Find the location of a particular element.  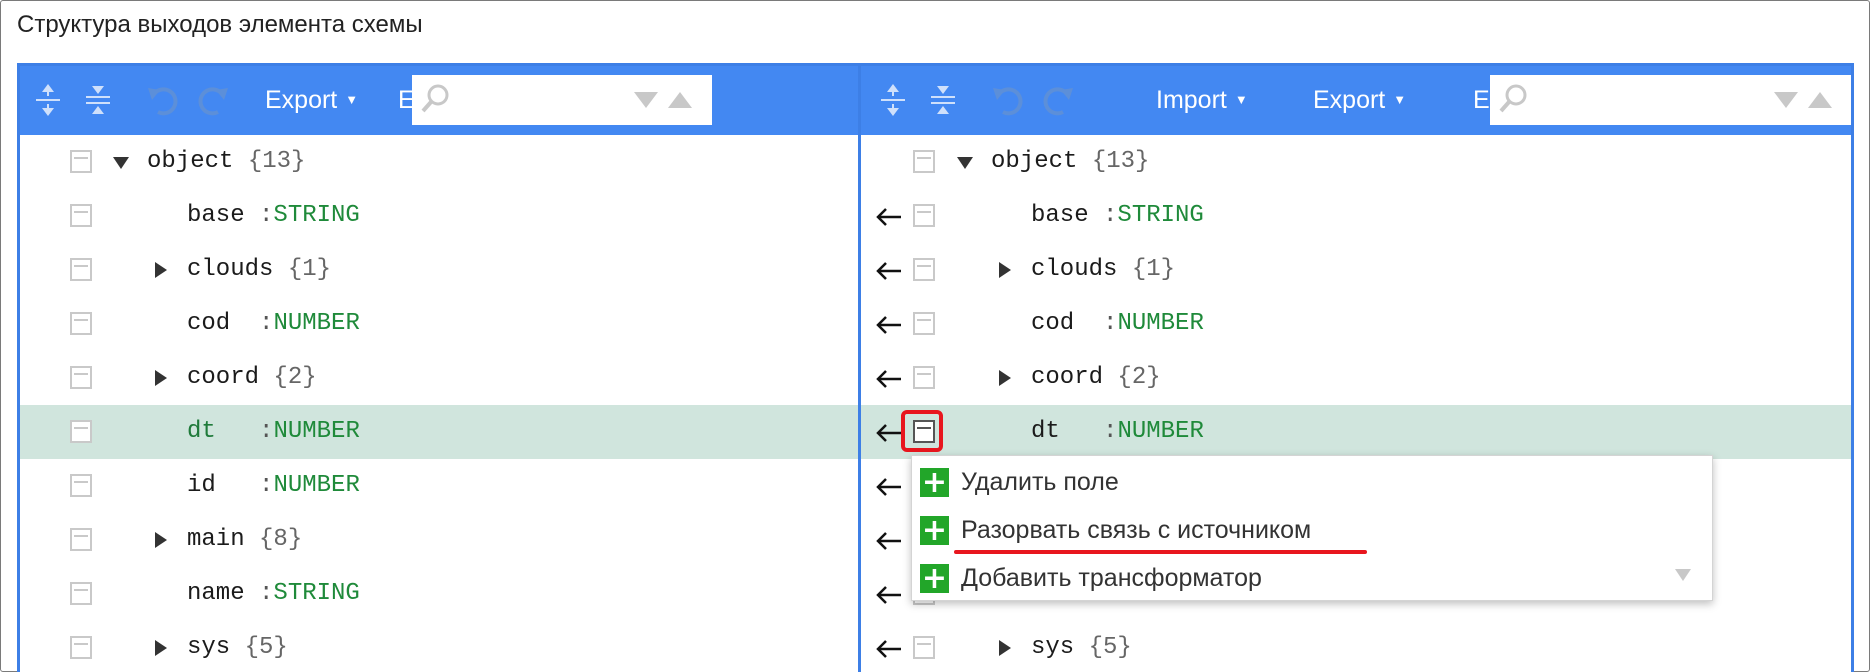

tree-row: id :NUMBER is located at coordinates (439, 486).